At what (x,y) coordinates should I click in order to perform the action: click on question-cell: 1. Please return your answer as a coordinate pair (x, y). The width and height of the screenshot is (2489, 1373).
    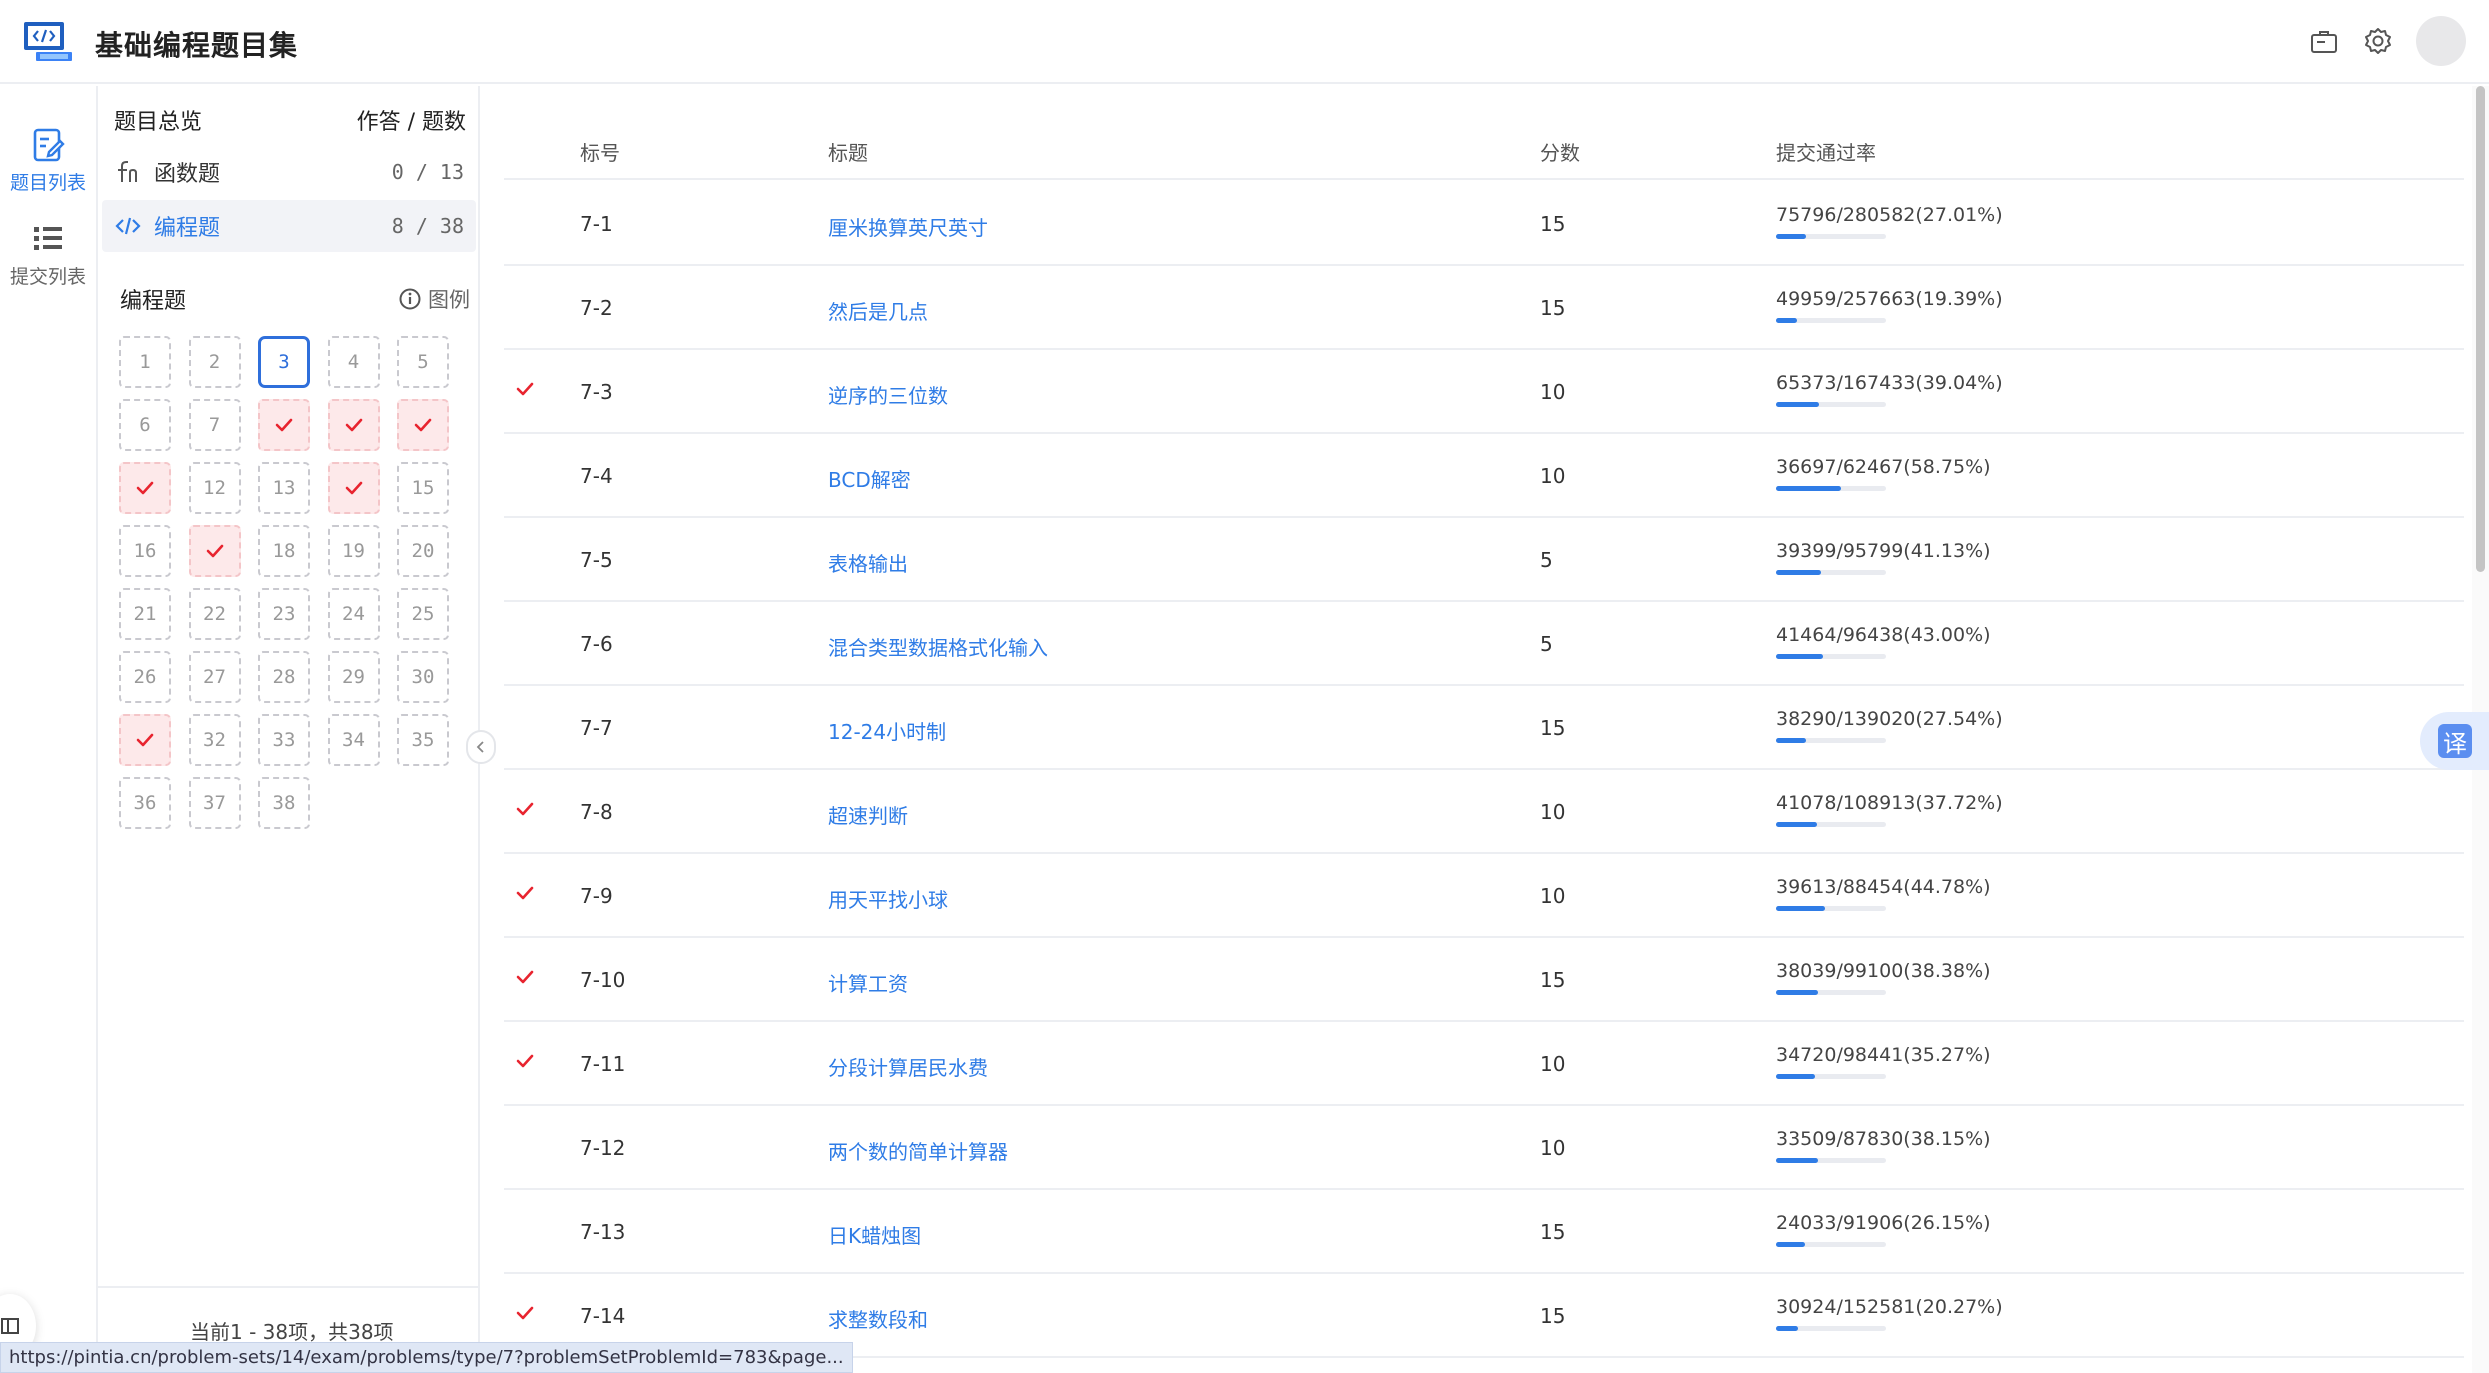
    Looking at the image, I should click on (145, 362).